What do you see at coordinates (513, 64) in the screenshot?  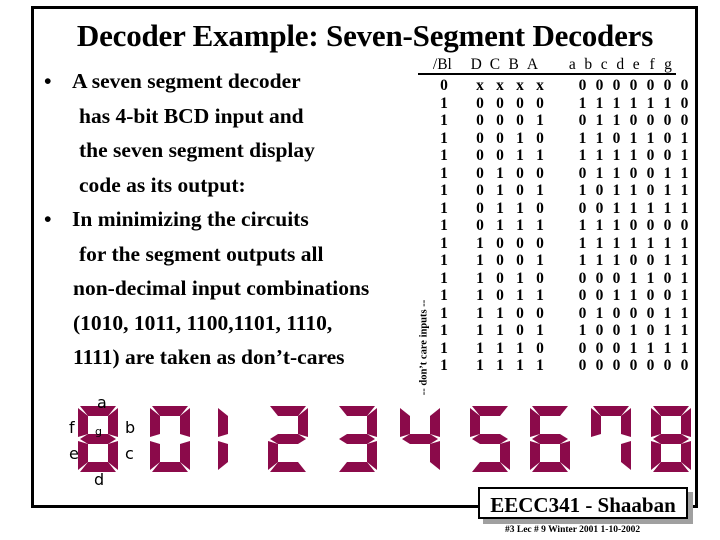 I see `header-input: B` at bounding box center [513, 64].